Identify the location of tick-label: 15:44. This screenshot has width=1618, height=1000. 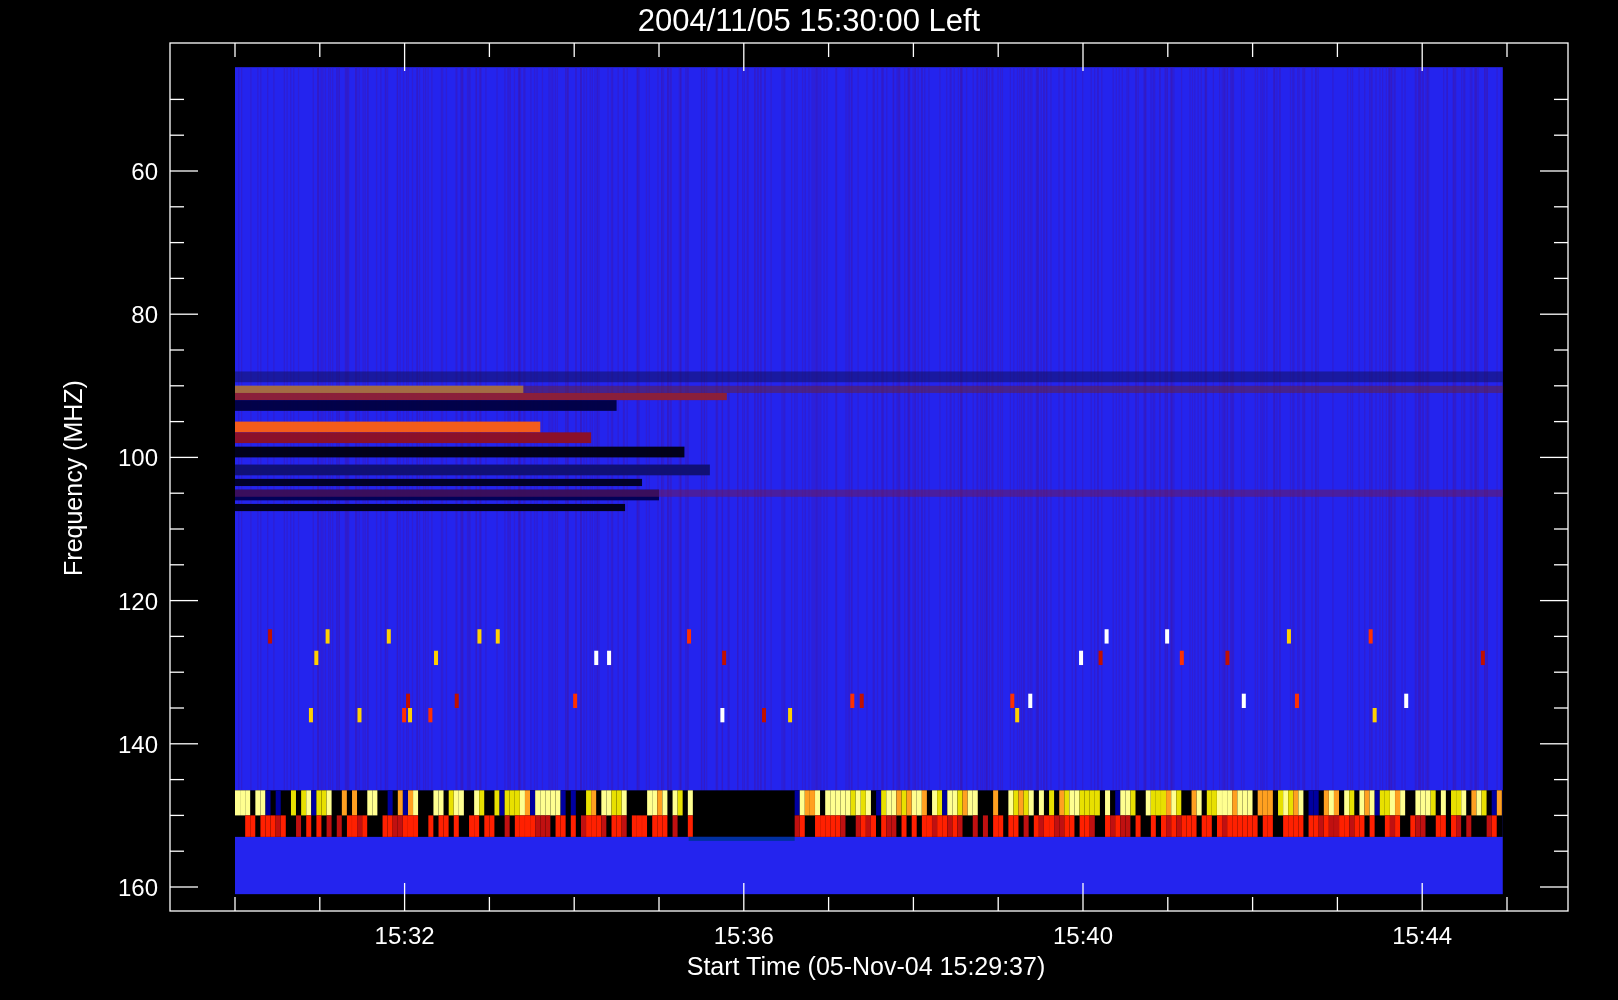
(1422, 935).